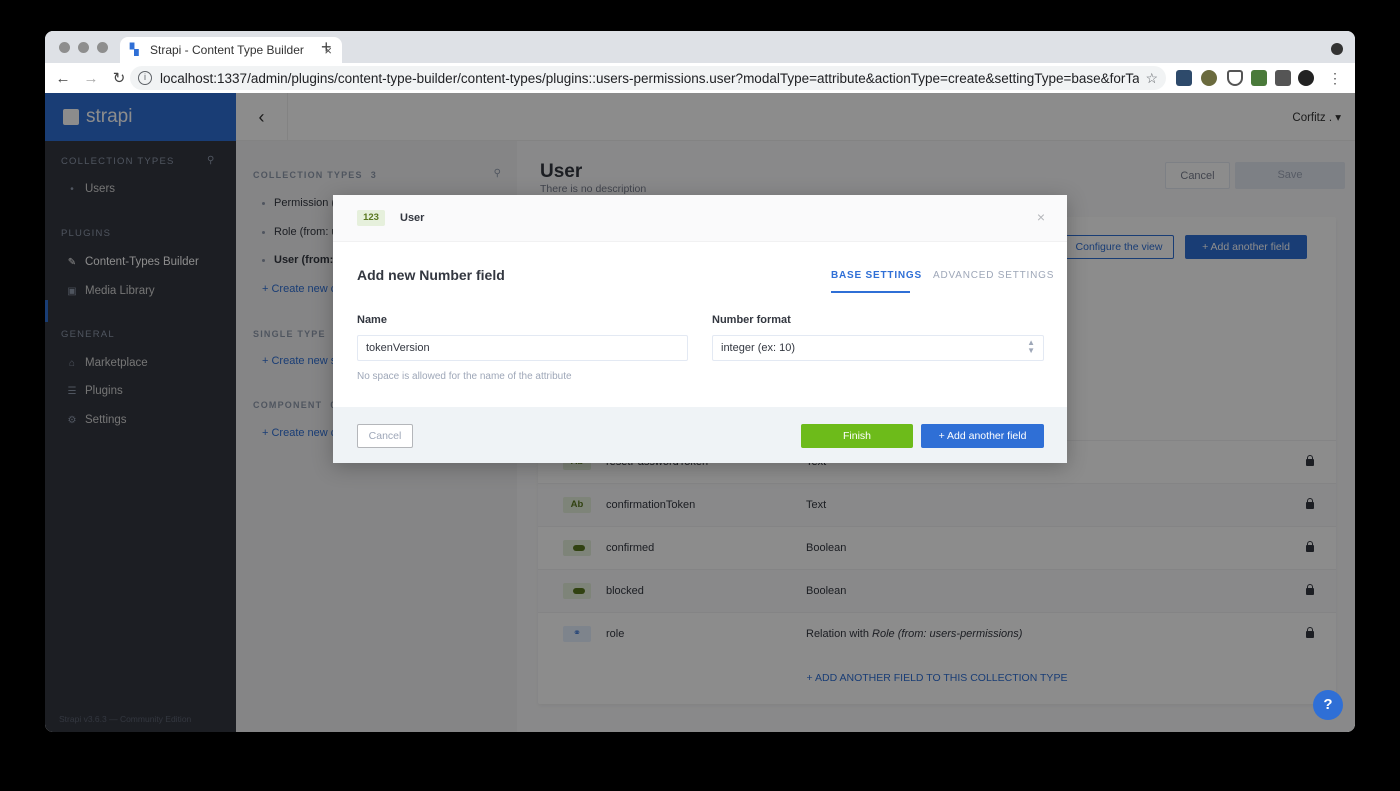  What do you see at coordinates (1235, 78) in the screenshot?
I see `extension-shield-icon` at bounding box center [1235, 78].